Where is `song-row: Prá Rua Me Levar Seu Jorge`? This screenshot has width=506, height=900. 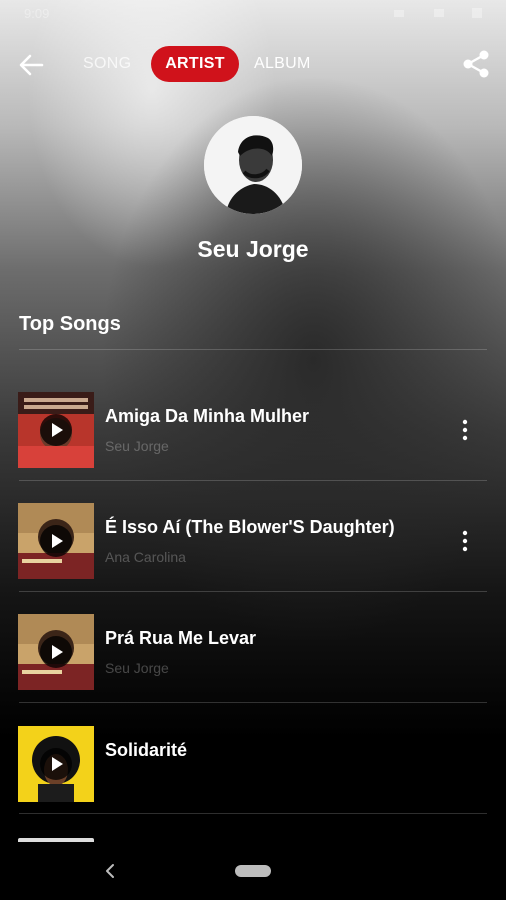
song-row: Prá Rua Me Levar Seu Jorge is located at coordinates (253, 664).